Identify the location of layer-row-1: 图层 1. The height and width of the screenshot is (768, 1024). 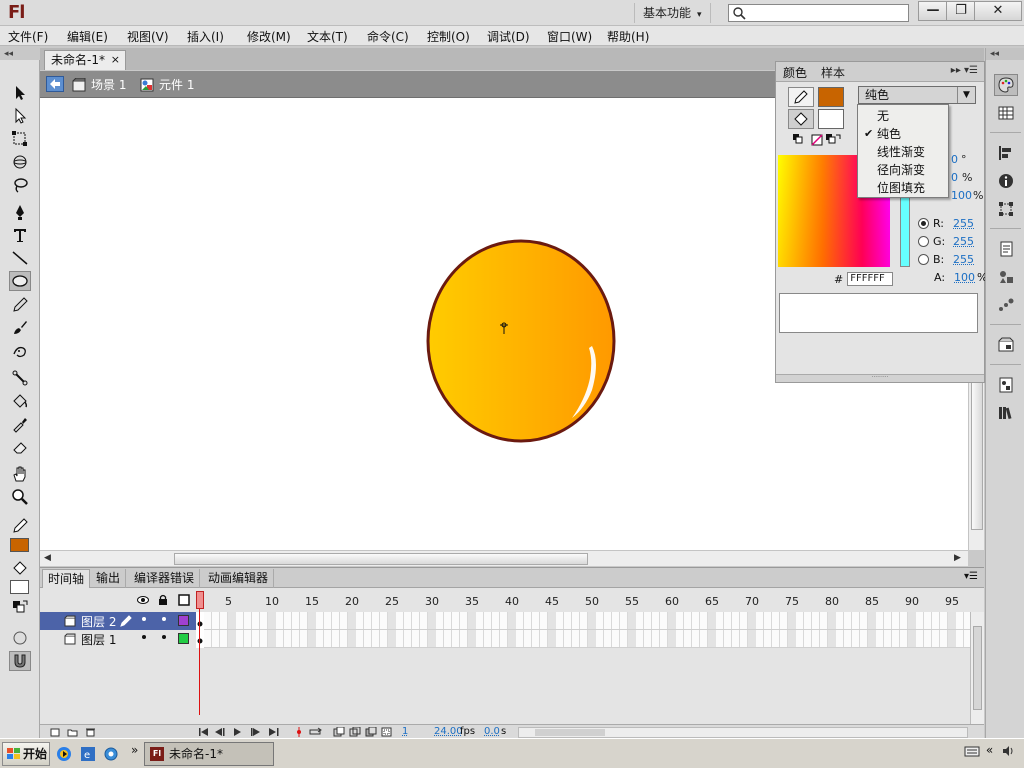
(118, 639).